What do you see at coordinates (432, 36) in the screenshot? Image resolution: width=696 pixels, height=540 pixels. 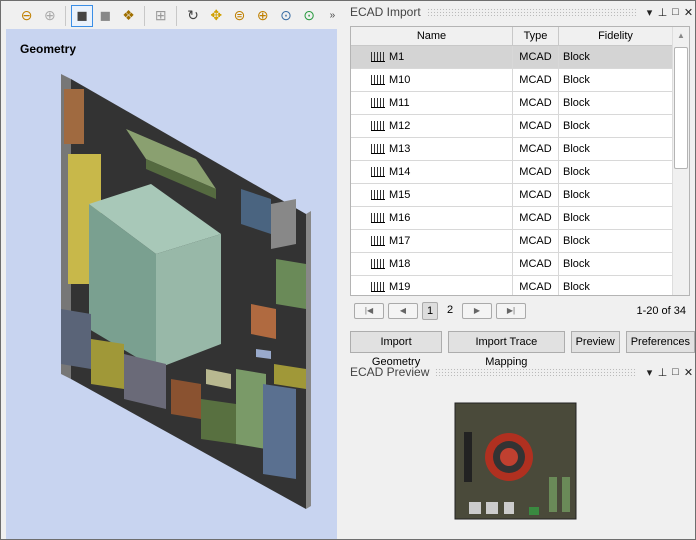 I see `column-header-name: Name` at bounding box center [432, 36].